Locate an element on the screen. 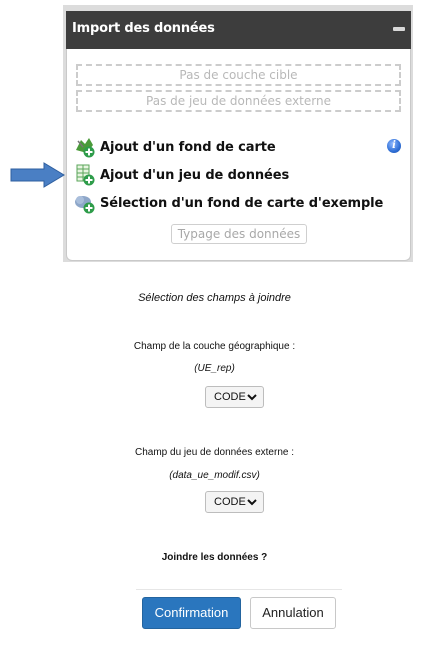  confirm-button: Confirmation is located at coordinates (191, 613).